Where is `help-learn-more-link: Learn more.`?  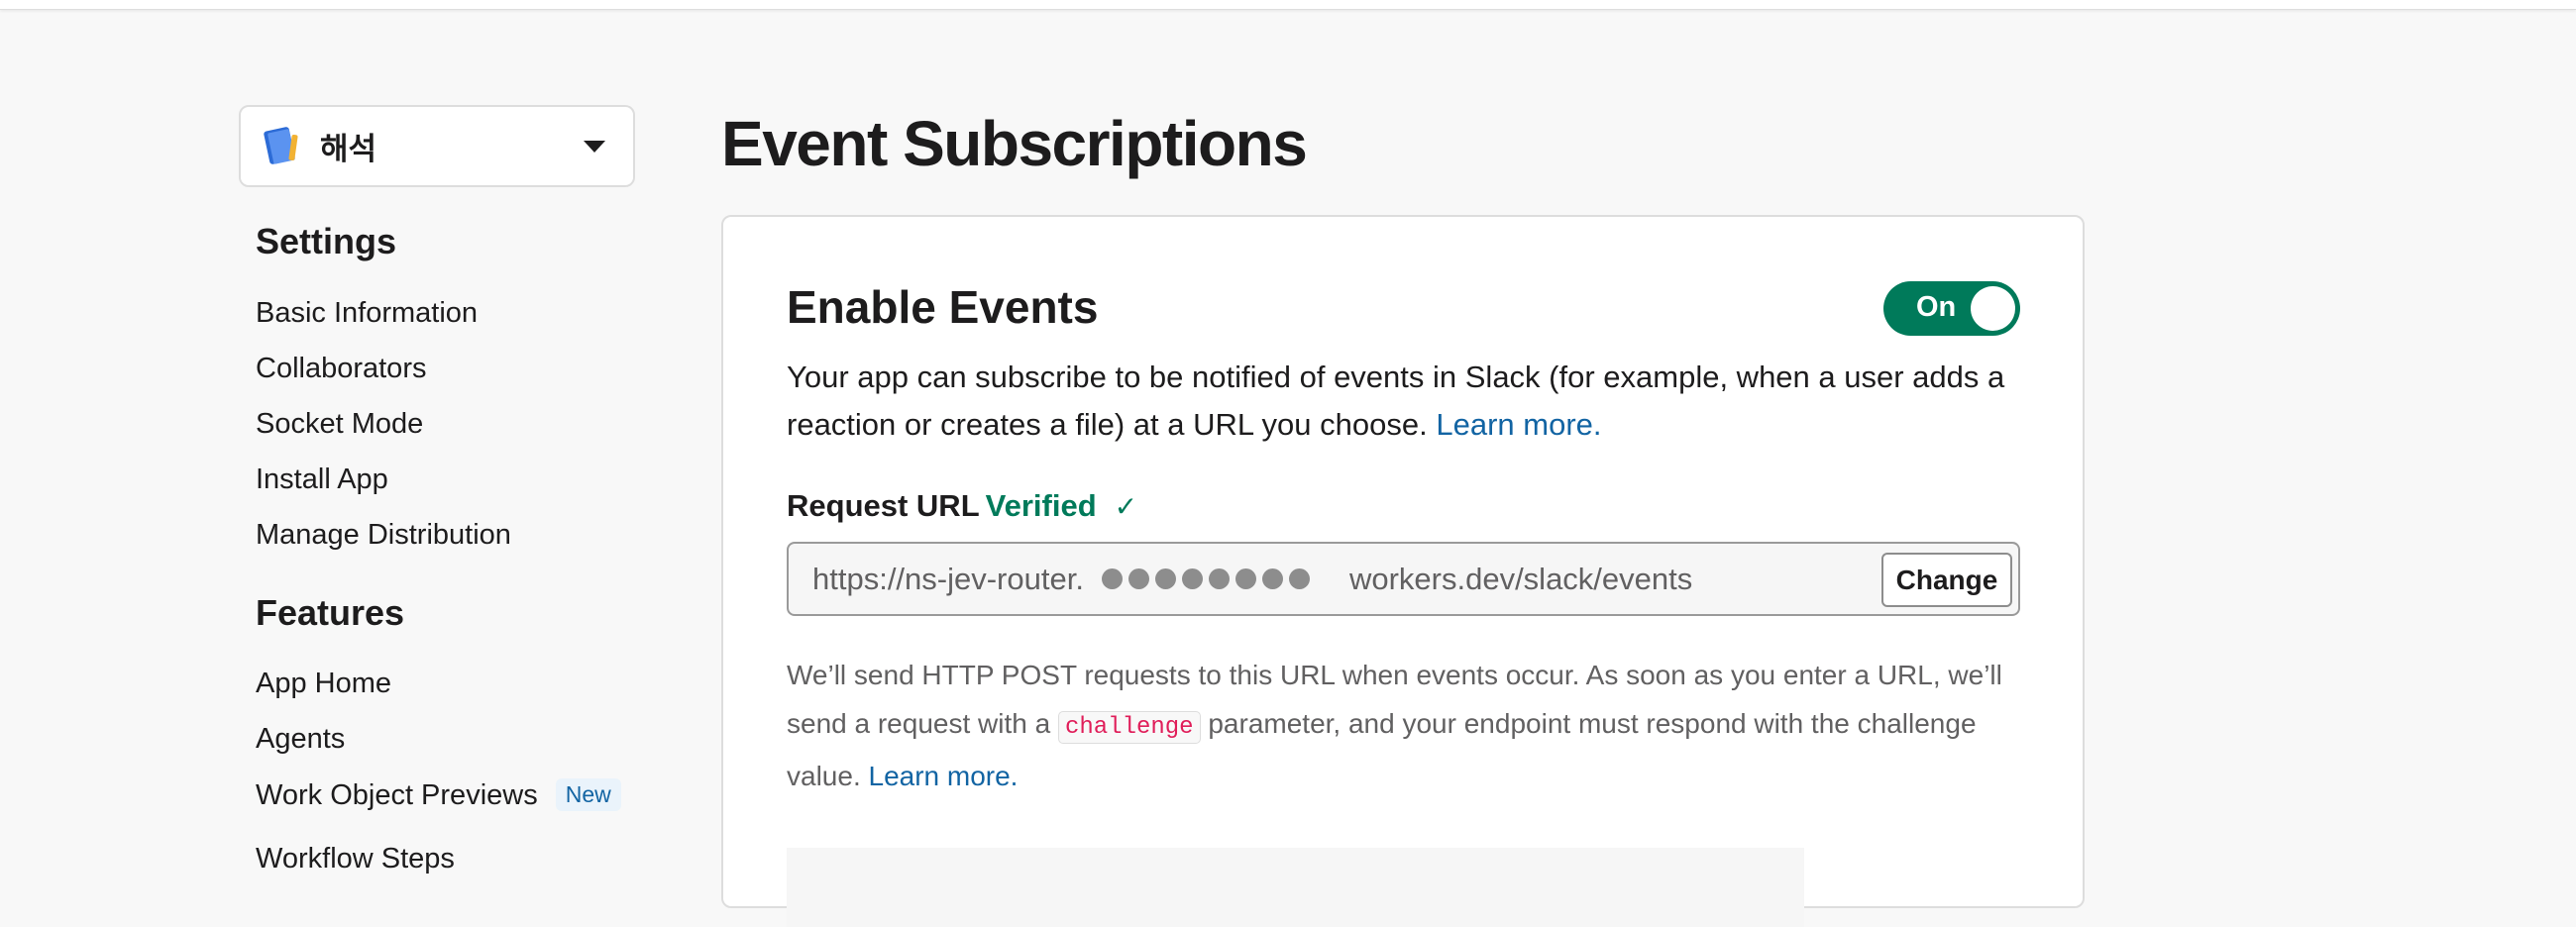
help-learn-more-link: Learn more. is located at coordinates (944, 776).